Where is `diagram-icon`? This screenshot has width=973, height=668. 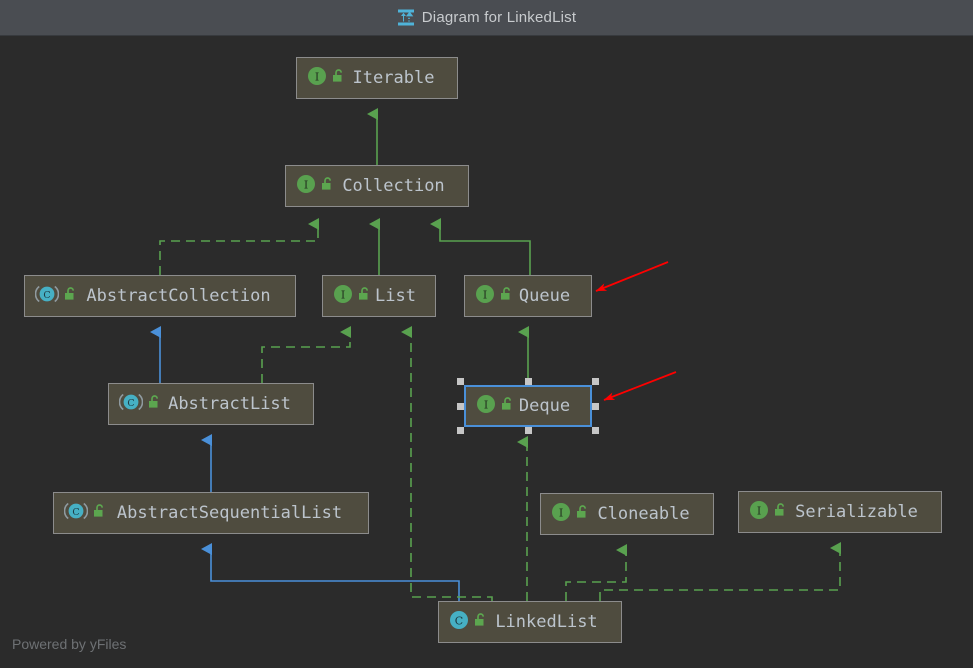
diagram-icon is located at coordinates (406, 17).